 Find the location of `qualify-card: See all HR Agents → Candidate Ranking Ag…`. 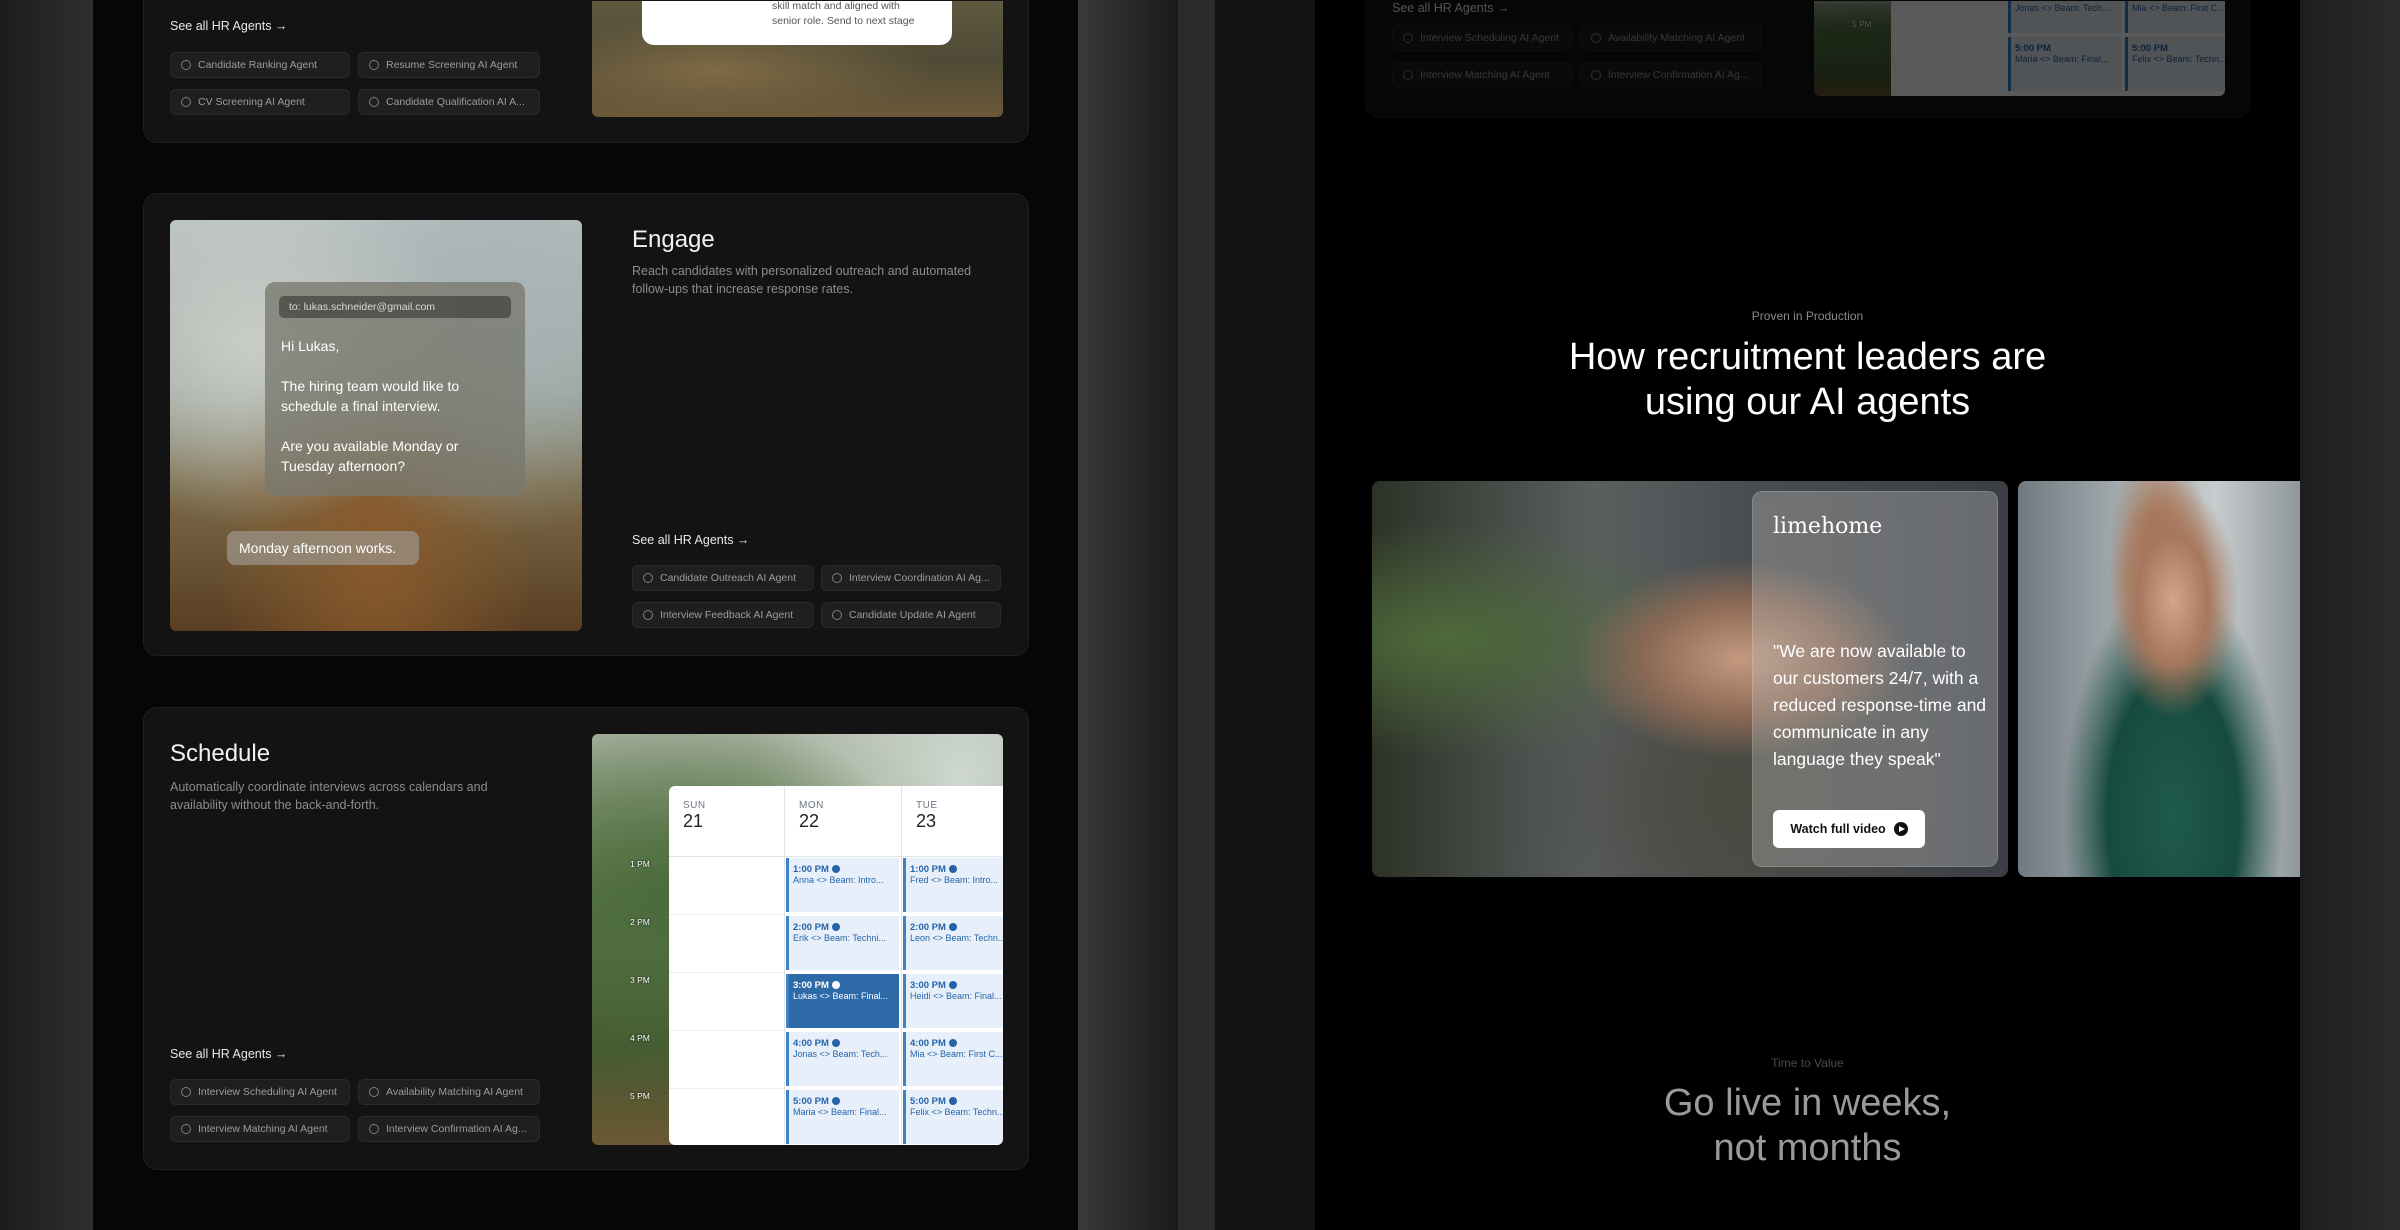

qualify-card: See all HR Agents → Candidate Ranking Ag… is located at coordinates (586, 71).